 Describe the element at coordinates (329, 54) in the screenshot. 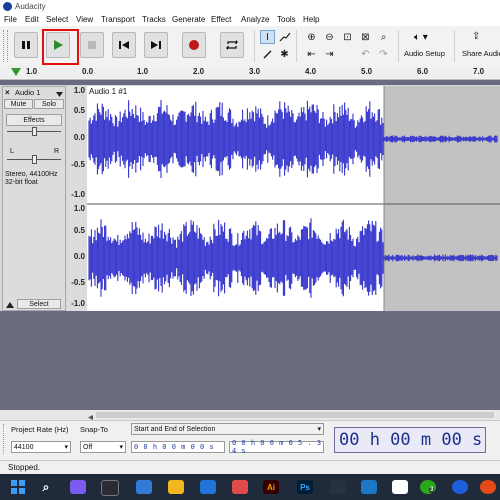

I see `silence-audio-icon: ⇥` at that location.